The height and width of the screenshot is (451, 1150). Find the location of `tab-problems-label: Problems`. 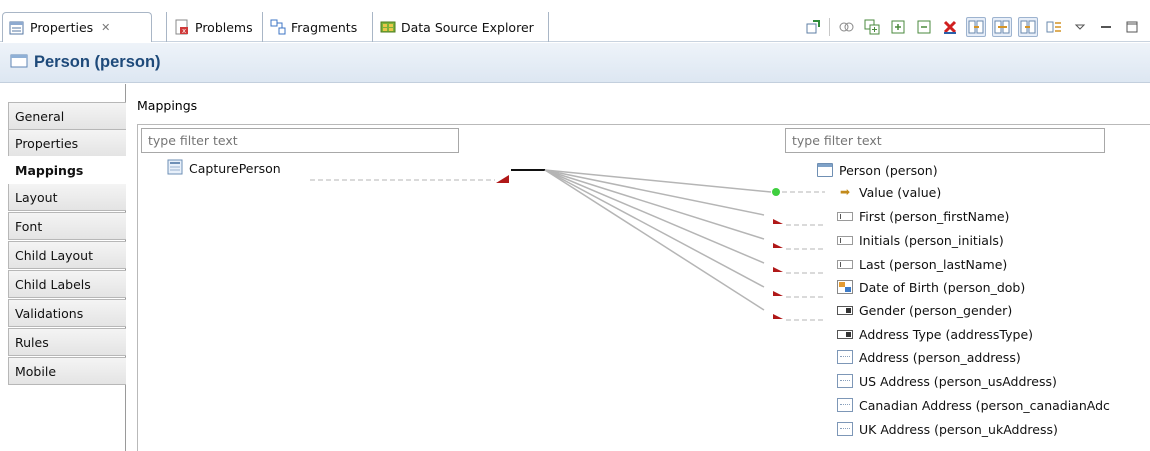

tab-problems-label: Problems is located at coordinates (224, 27).